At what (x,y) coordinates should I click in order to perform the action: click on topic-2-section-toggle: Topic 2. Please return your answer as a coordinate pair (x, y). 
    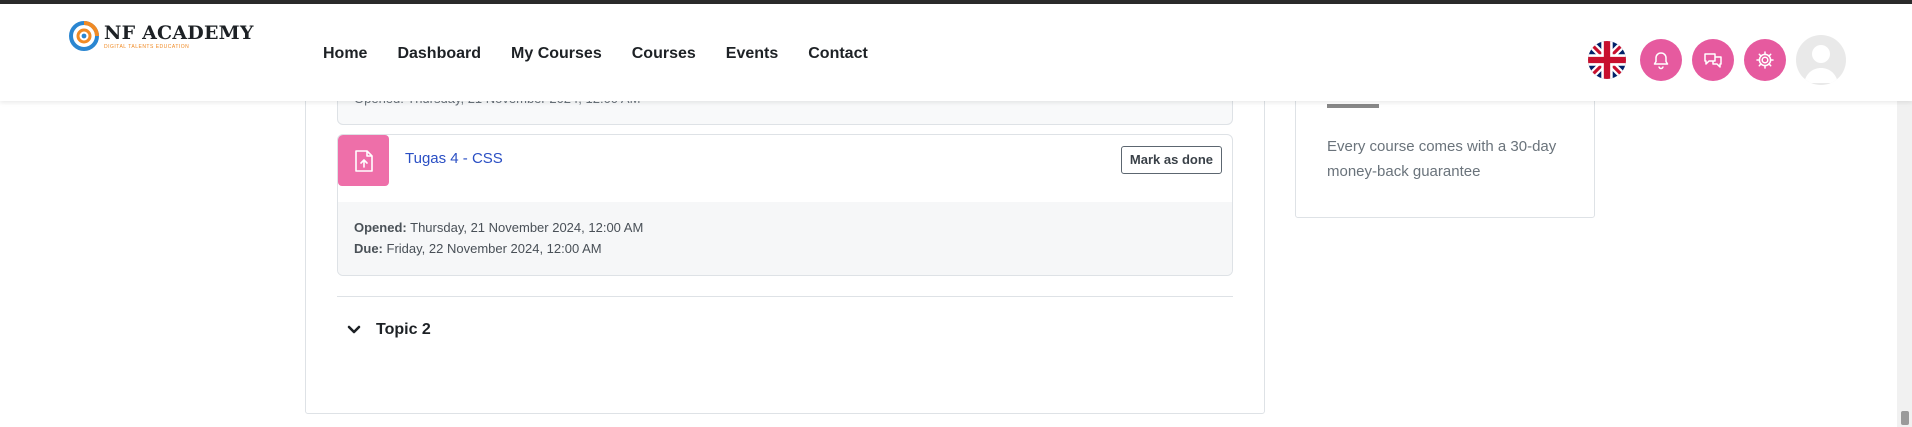
    Looking at the image, I should click on (387, 330).